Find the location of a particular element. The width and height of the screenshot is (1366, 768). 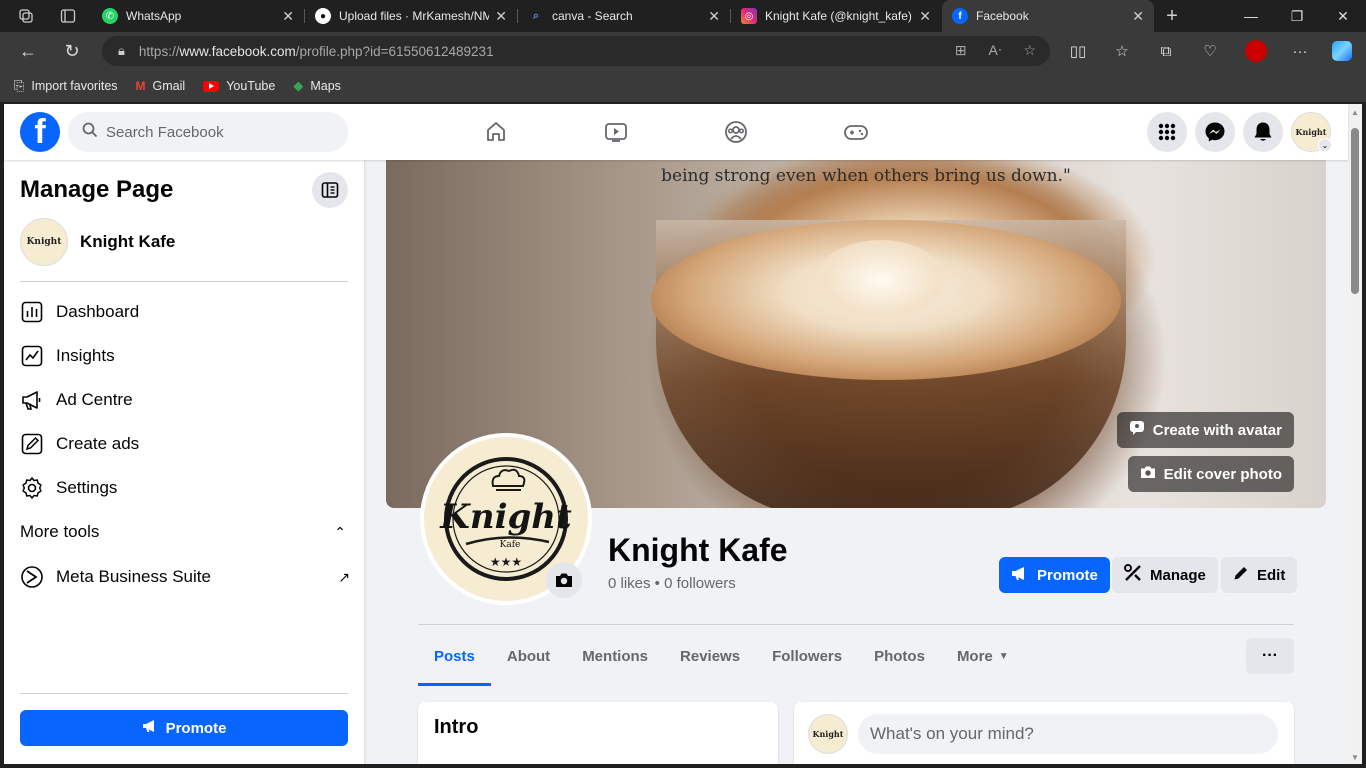

page-stats: 0 likes • 0 followers is located at coordinates (672, 583).